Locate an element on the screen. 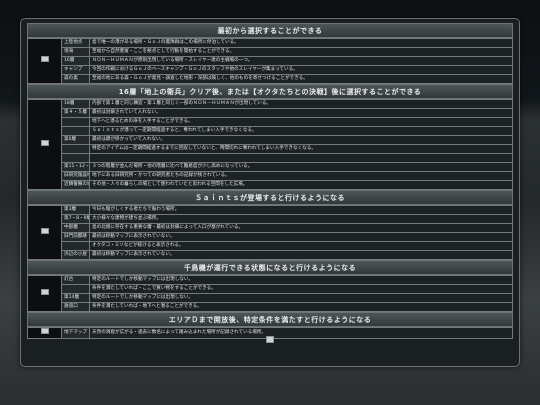 The width and height of the screenshot is (540, 405). table-row: 鉄道口 条件を満たしていれば・地下へと潜ることができる。 is located at coordinates (270, 307).